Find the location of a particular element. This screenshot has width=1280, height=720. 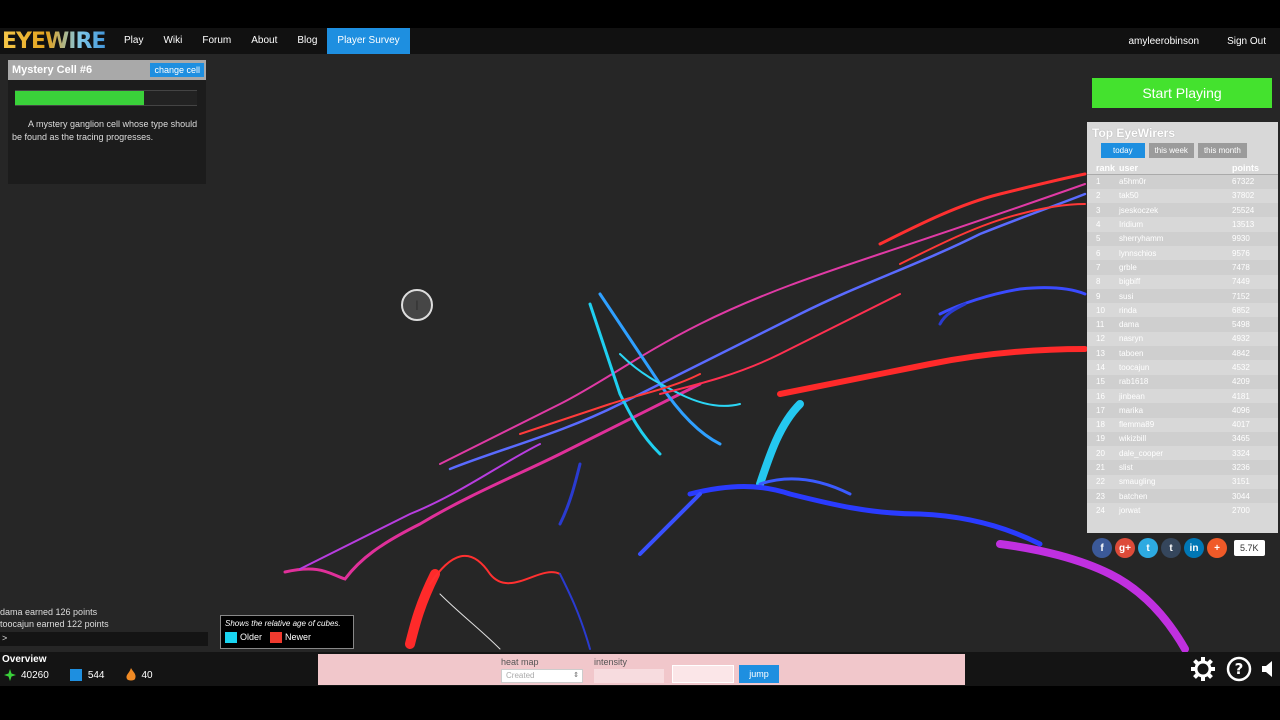

tab-this-week: this week is located at coordinates (1171, 150).